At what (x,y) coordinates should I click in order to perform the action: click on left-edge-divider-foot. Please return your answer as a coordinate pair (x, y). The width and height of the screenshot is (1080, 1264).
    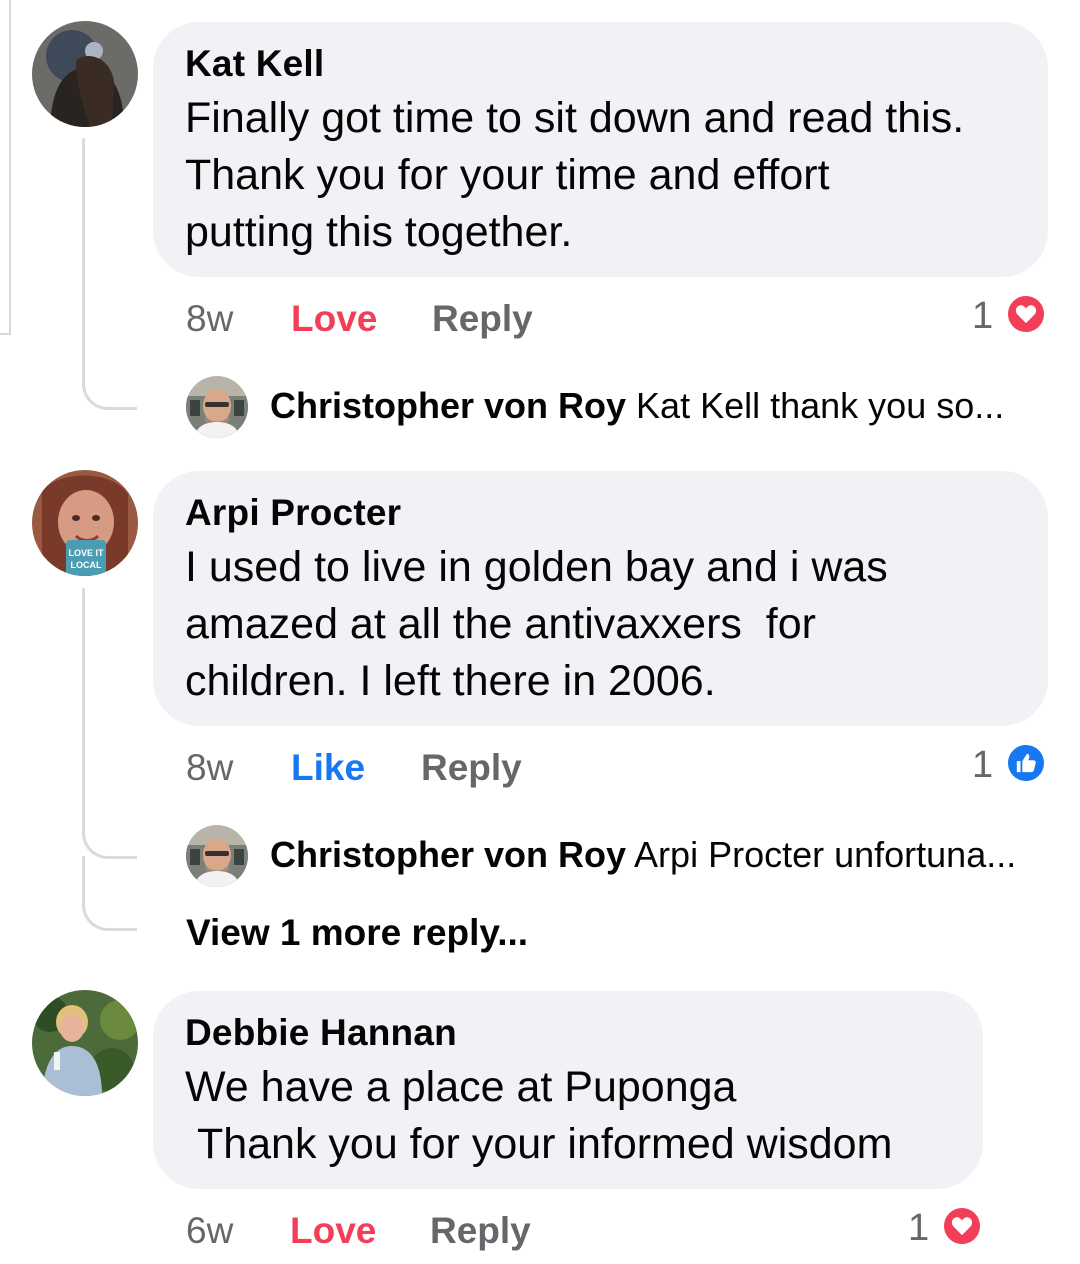
    Looking at the image, I should click on (5, 334).